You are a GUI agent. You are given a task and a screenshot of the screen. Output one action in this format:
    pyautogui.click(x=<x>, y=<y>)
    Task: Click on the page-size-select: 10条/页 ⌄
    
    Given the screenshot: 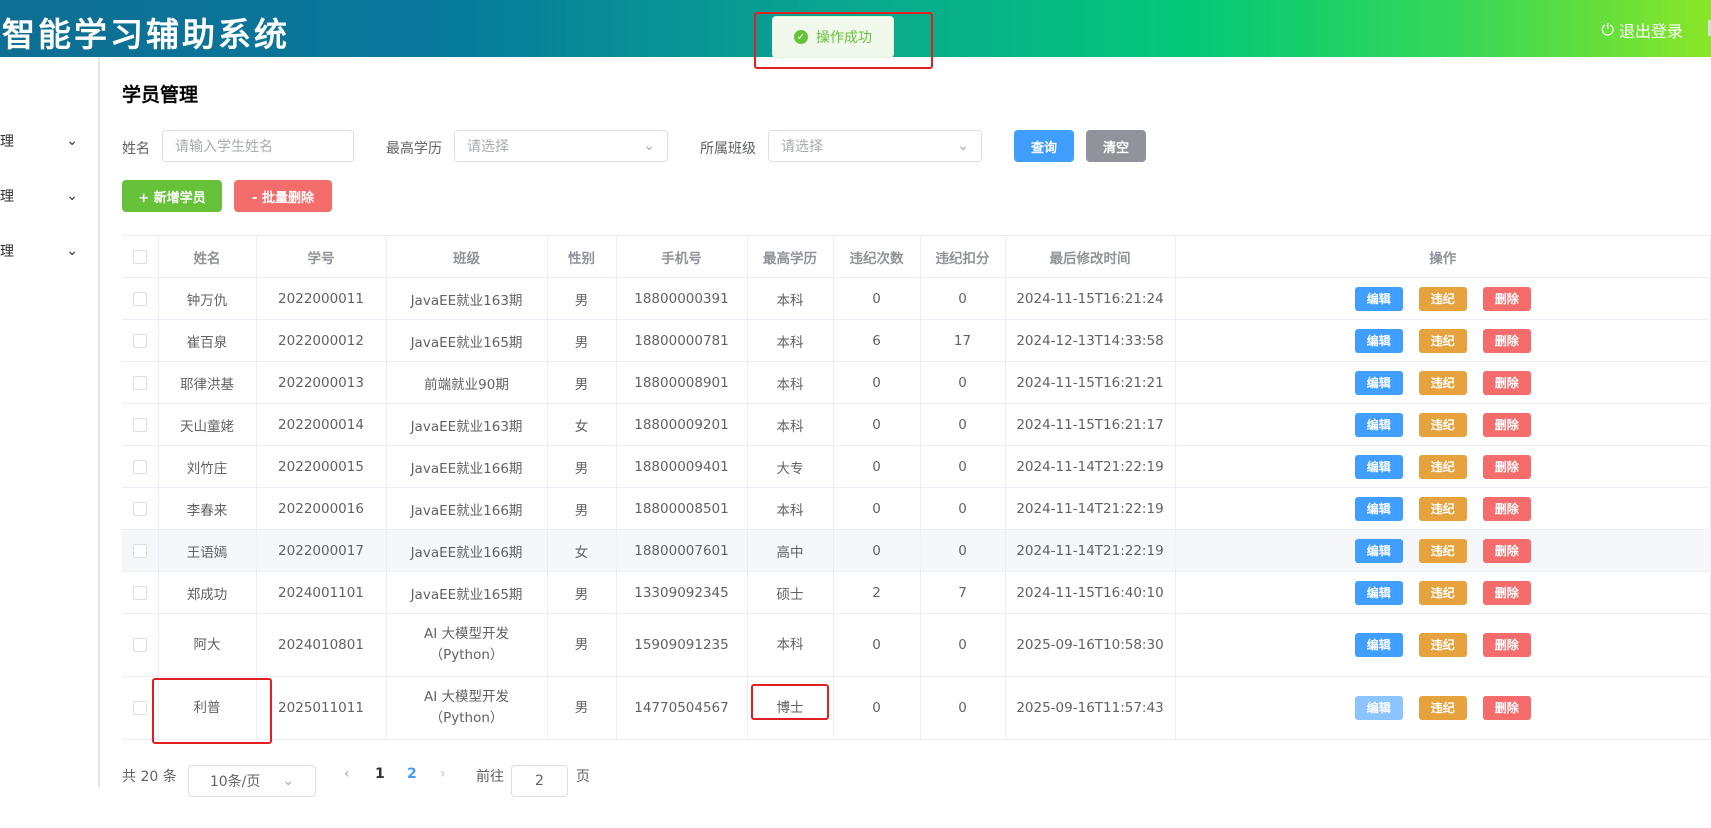 What is the action you would take?
    pyautogui.click(x=252, y=781)
    